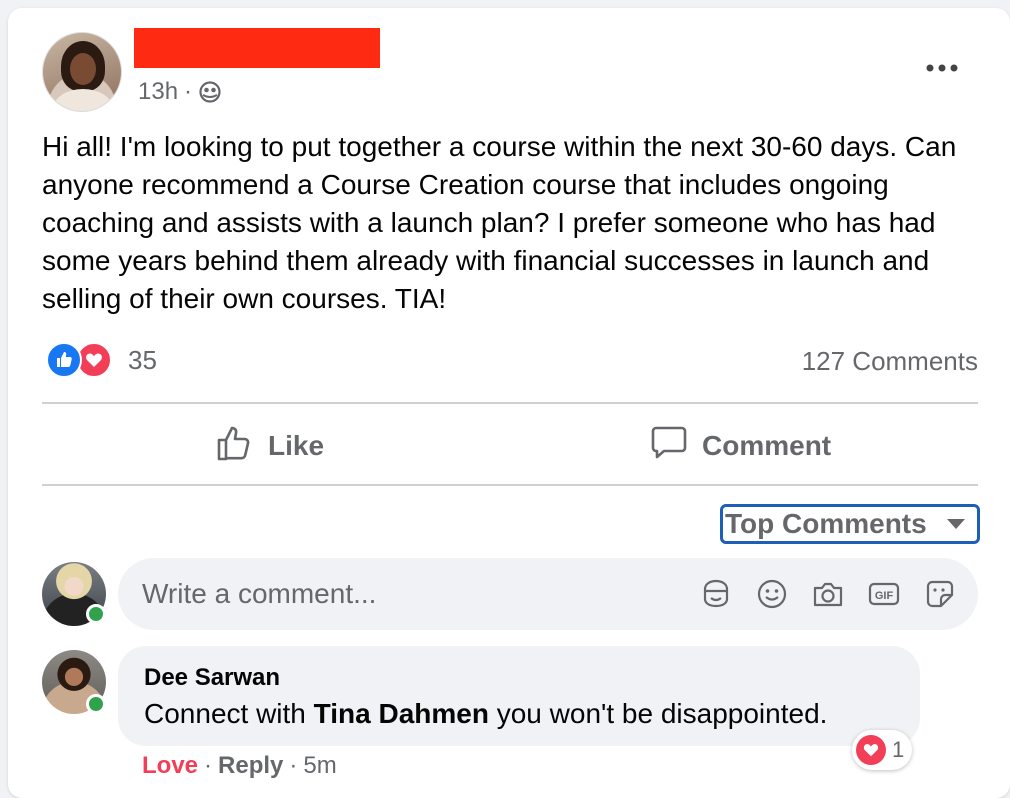 The height and width of the screenshot is (798, 1010). Describe the element at coordinates (180, 92) in the screenshot. I see `post-meta: 13h ·` at that location.